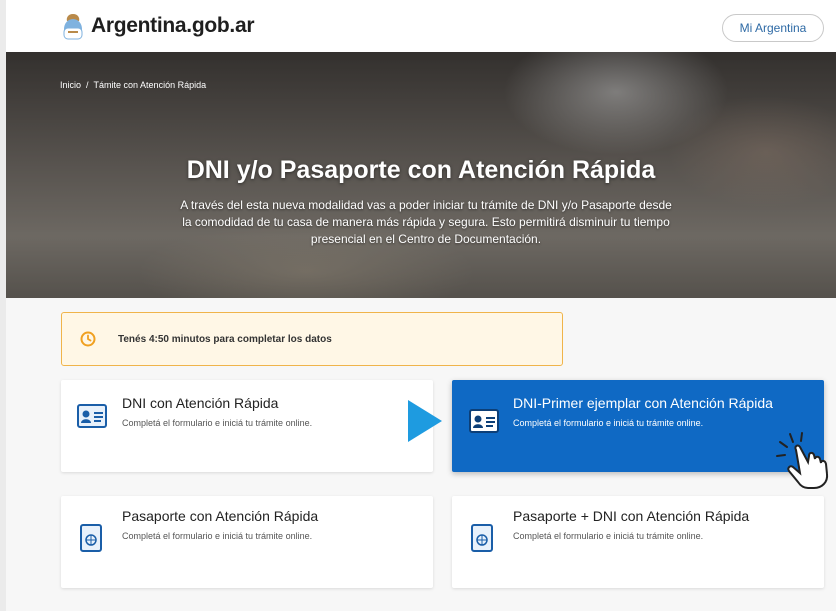 Image resolution: width=836 pixels, height=611 pixels. Describe the element at coordinates (220, 516) in the screenshot. I see `card-title: Pasaporte con Atención Rápida` at that location.